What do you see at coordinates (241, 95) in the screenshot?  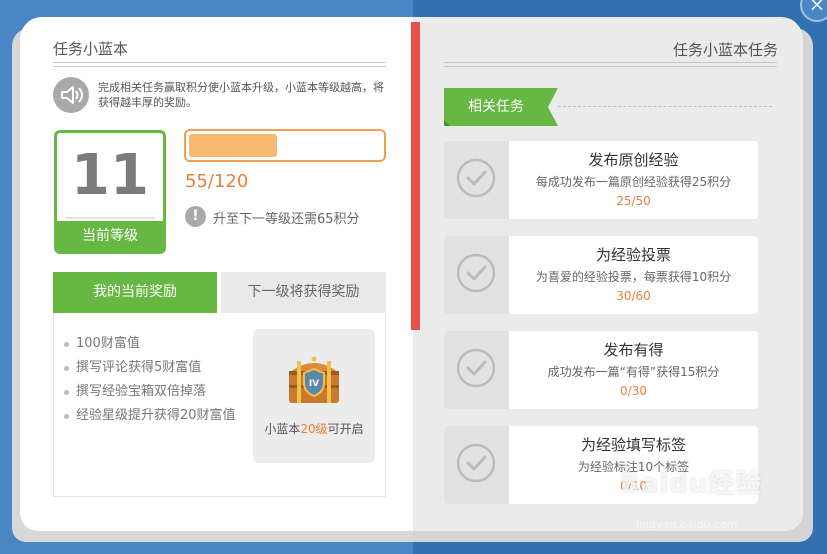 I see `intro-description: 完成相关任务赢取积分使小蓝本升级，小蓝本等级越高，将获得越丰厚的奖励。` at bounding box center [241, 95].